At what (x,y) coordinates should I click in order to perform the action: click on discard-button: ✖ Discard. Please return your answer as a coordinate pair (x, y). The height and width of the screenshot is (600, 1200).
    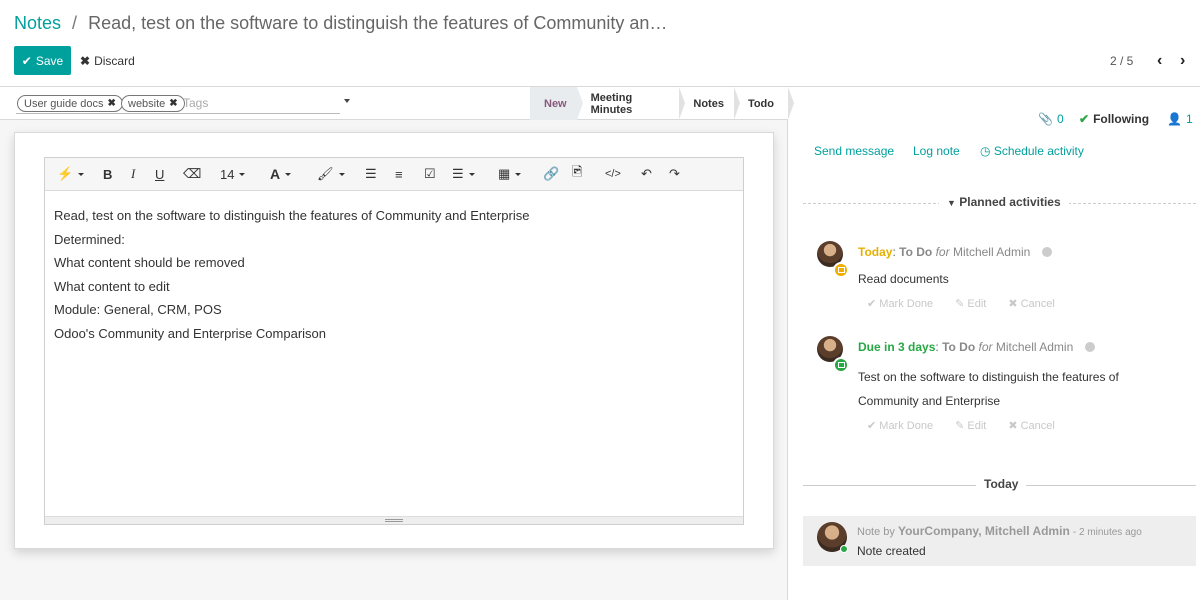
    Looking at the image, I should click on (107, 60).